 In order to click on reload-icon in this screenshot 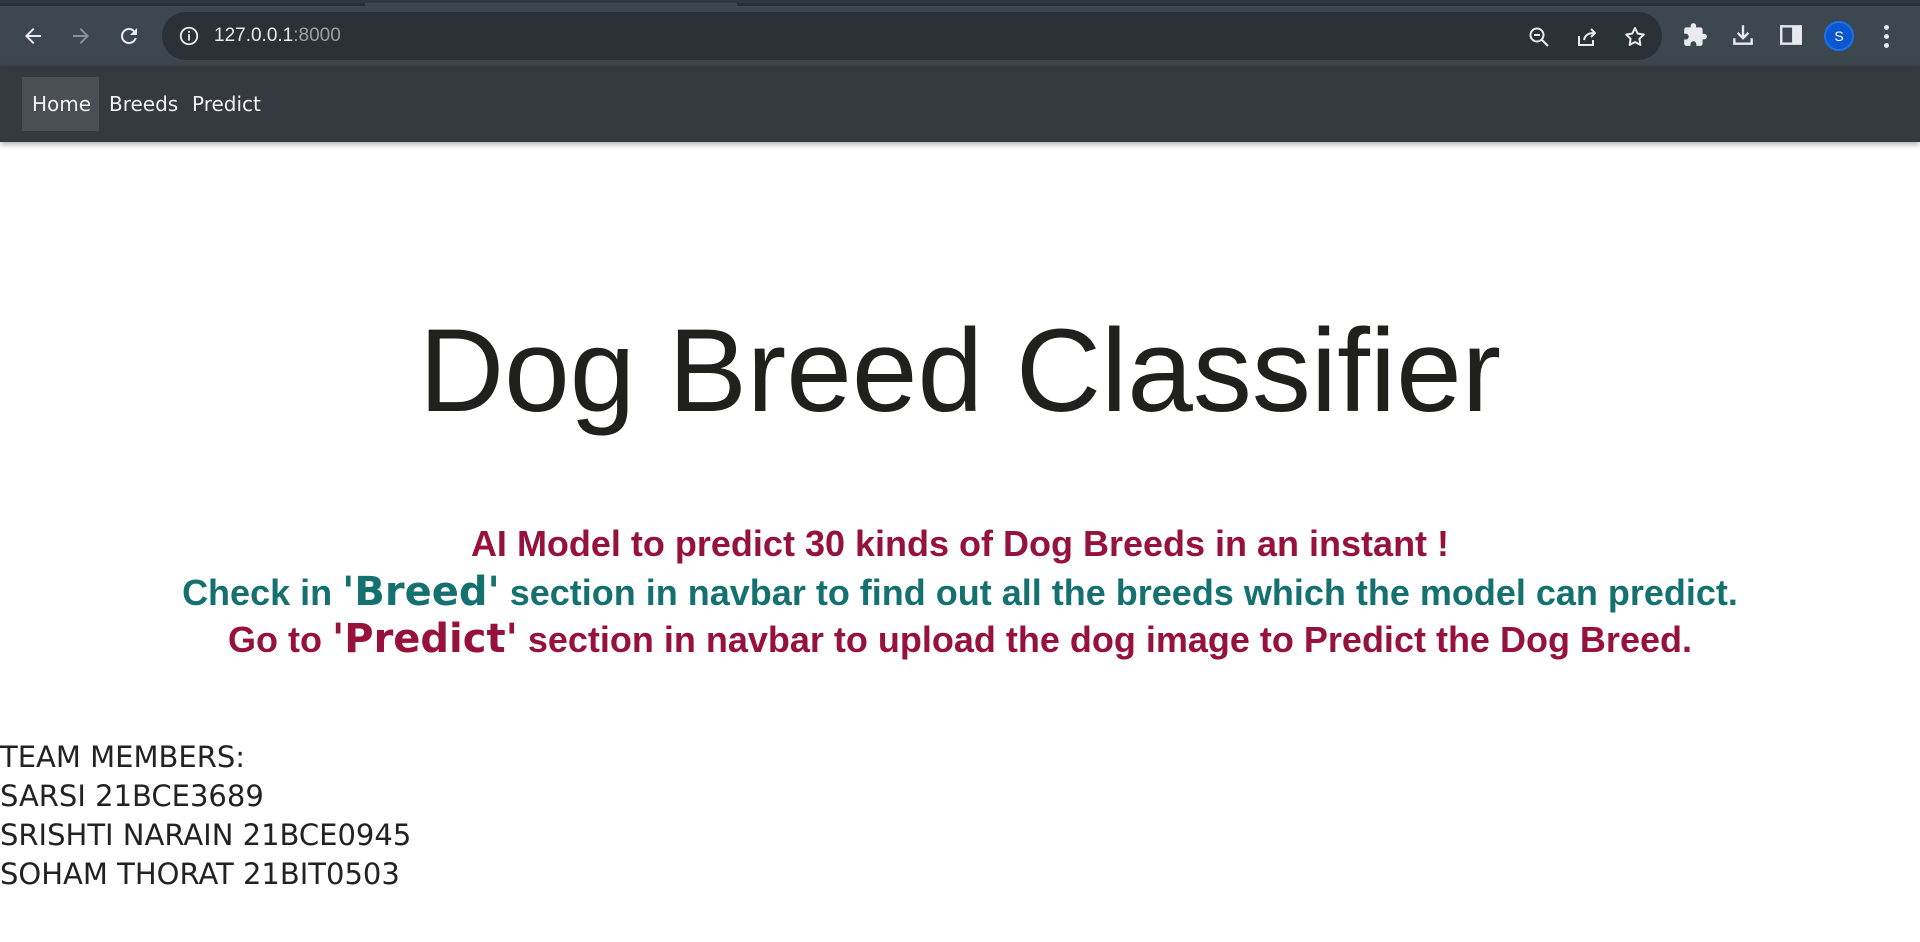, I will do `click(129, 36)`.